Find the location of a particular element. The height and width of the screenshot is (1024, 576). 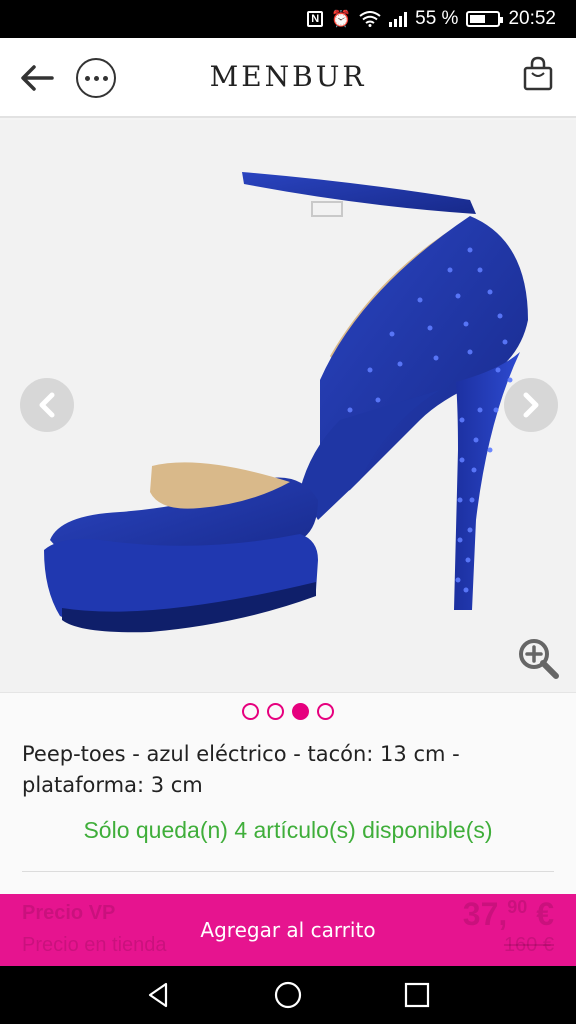

brand-logo: MENBUR is located at coordinates (288, 76).